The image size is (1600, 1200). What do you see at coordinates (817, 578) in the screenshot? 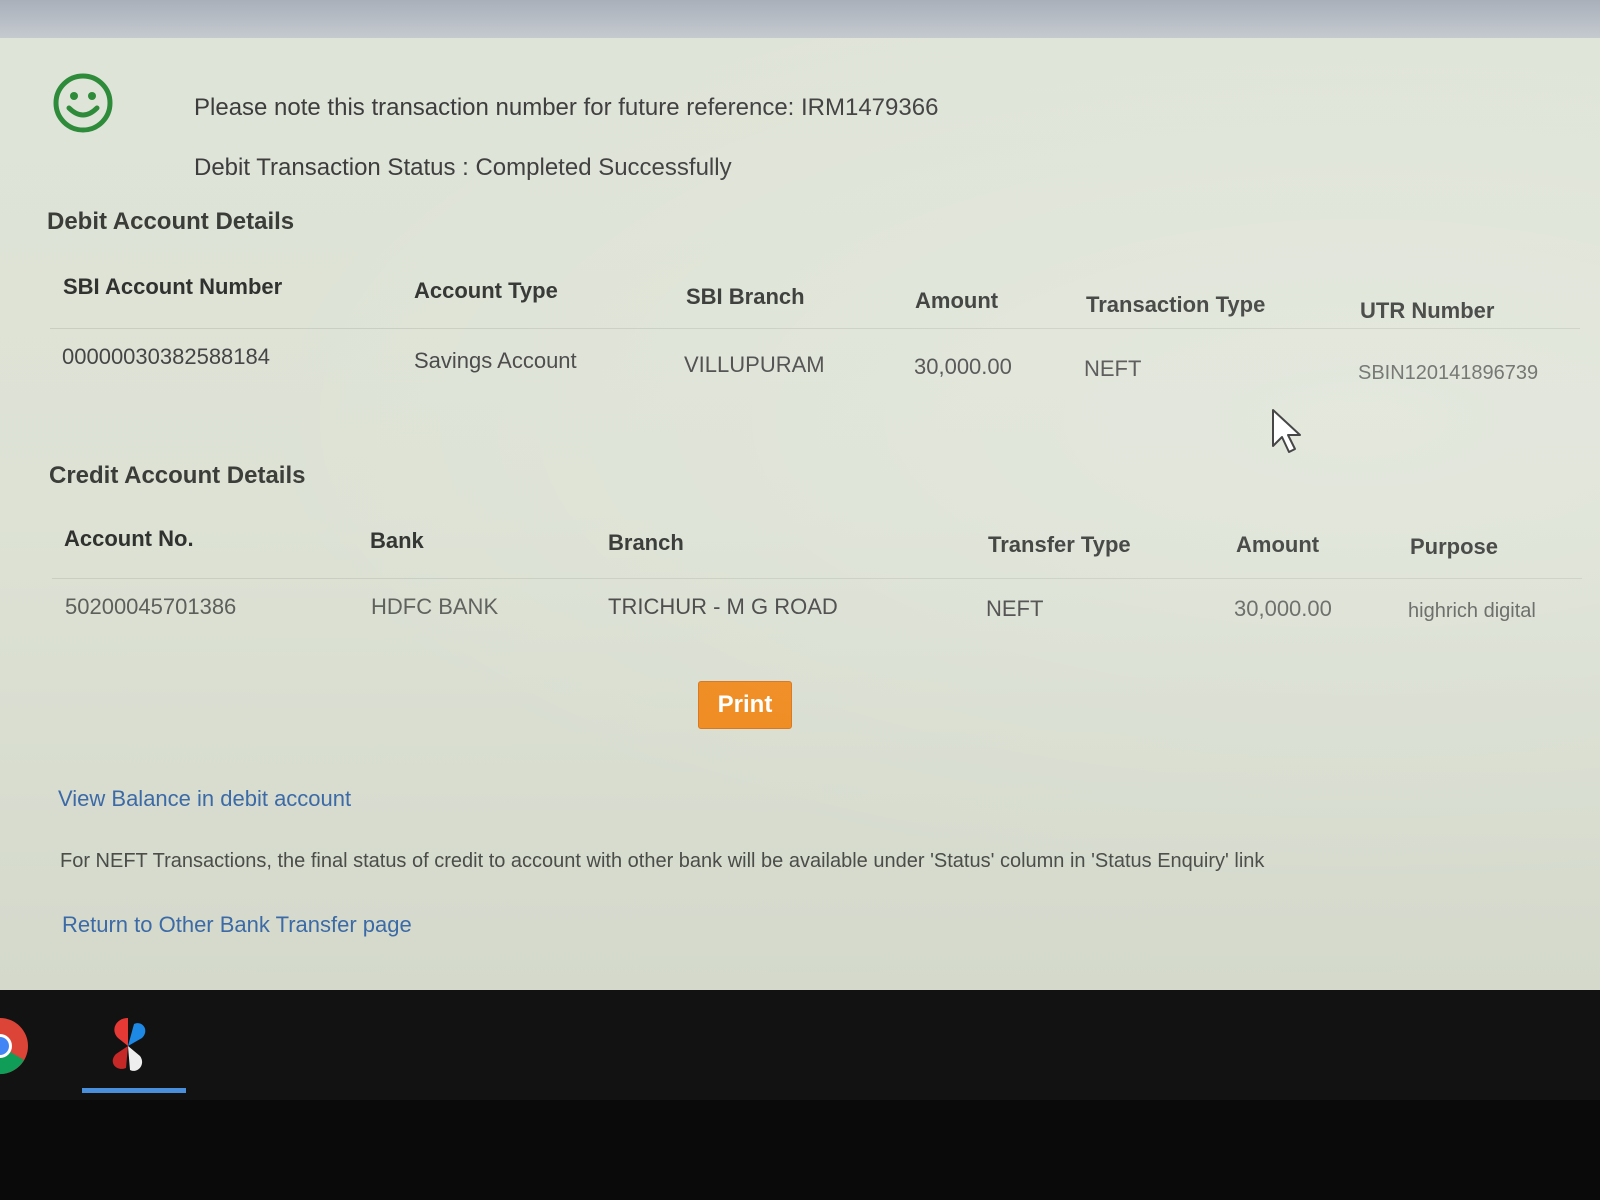
I see `credit-header-divider` at bounding box center [817, 578].